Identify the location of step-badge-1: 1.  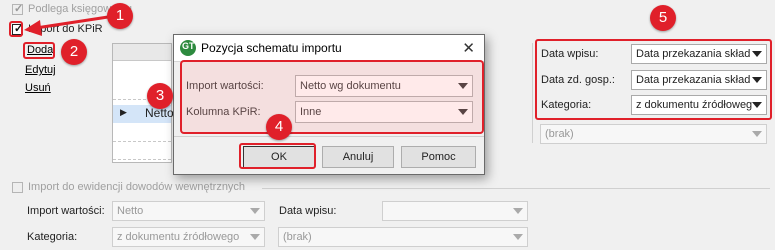
(120, 16).